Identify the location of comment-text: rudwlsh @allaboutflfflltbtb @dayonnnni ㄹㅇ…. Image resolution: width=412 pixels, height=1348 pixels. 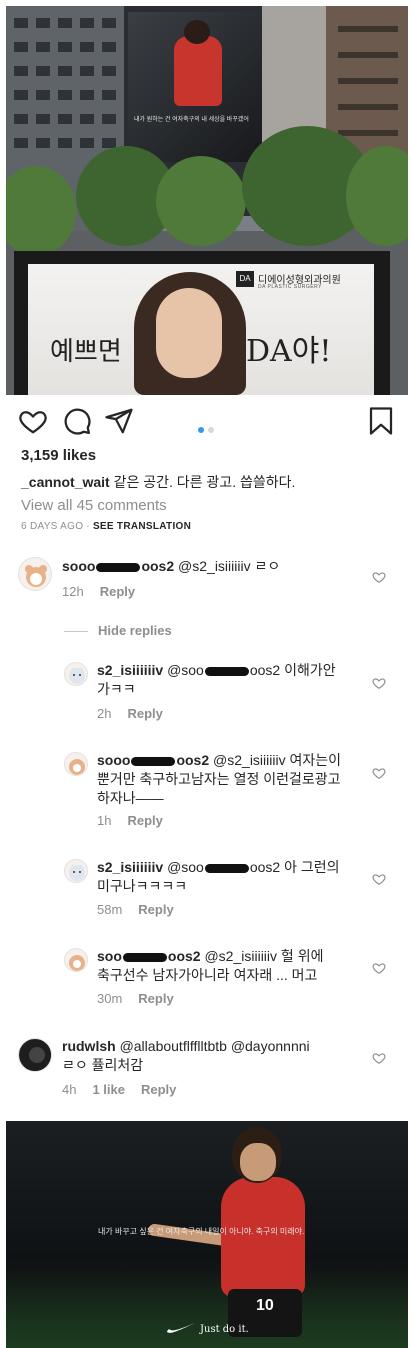
(186, 1055).